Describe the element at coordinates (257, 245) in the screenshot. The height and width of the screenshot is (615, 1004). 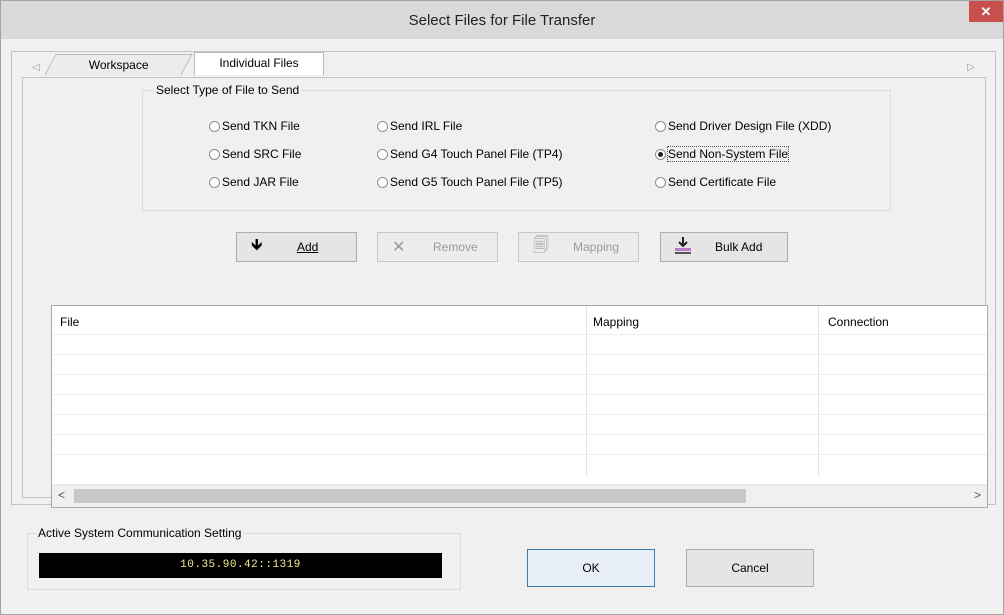
I see `arrow-down-icon: 🡻` at that location.